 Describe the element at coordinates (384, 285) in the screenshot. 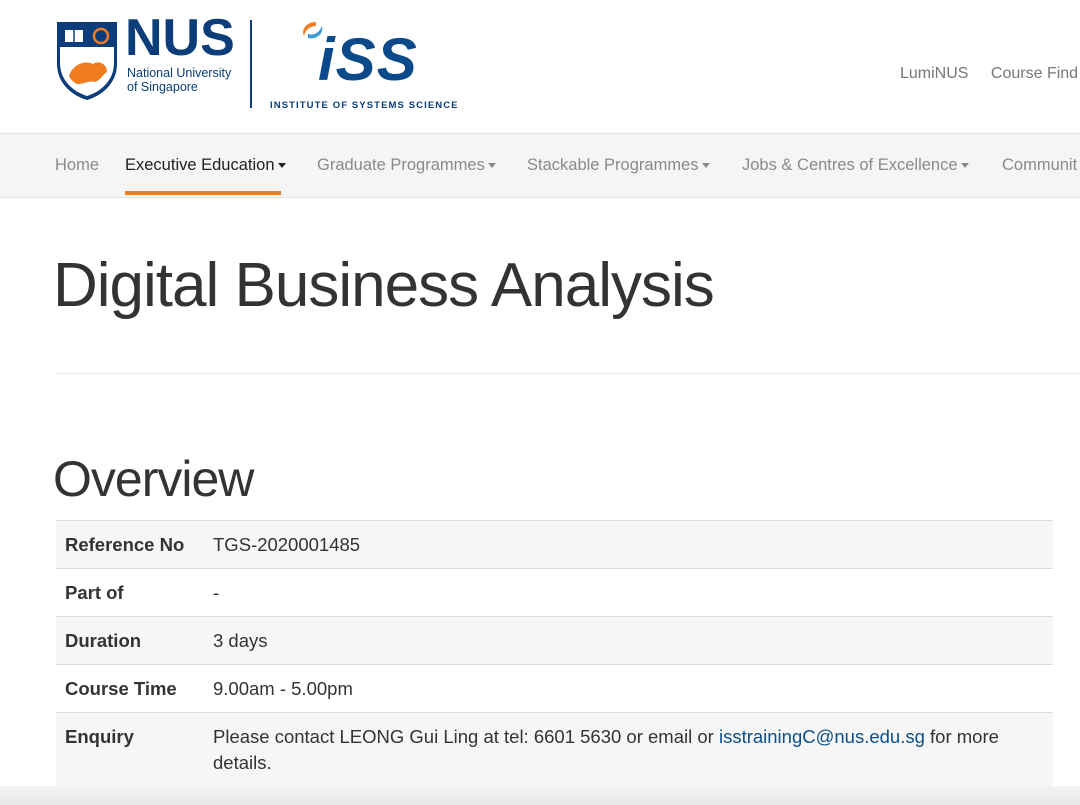

I see `page-title: Digital Business Analysis` at that location.